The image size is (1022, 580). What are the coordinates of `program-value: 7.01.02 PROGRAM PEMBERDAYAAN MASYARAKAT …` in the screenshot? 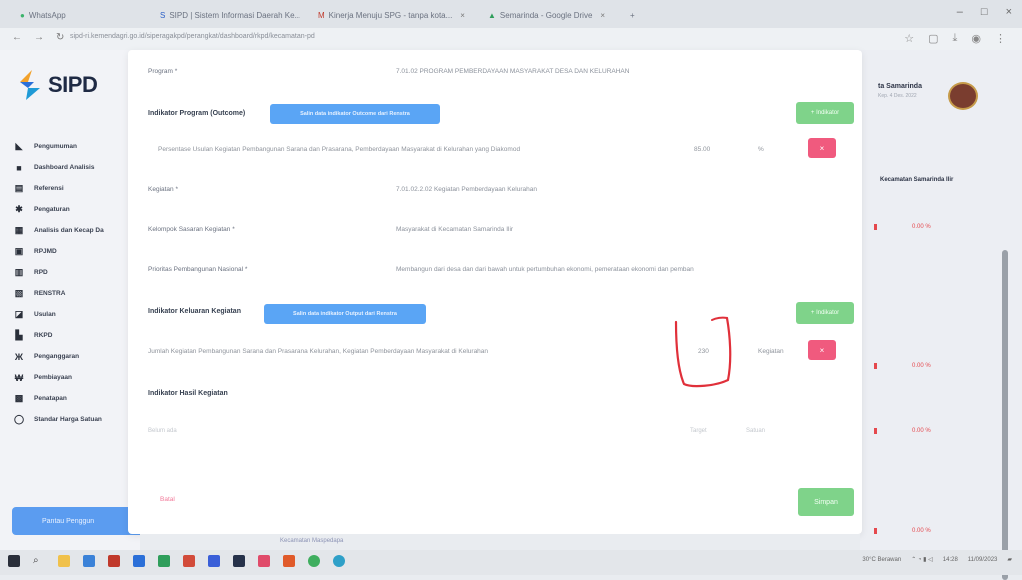 It's located at (512, 71).